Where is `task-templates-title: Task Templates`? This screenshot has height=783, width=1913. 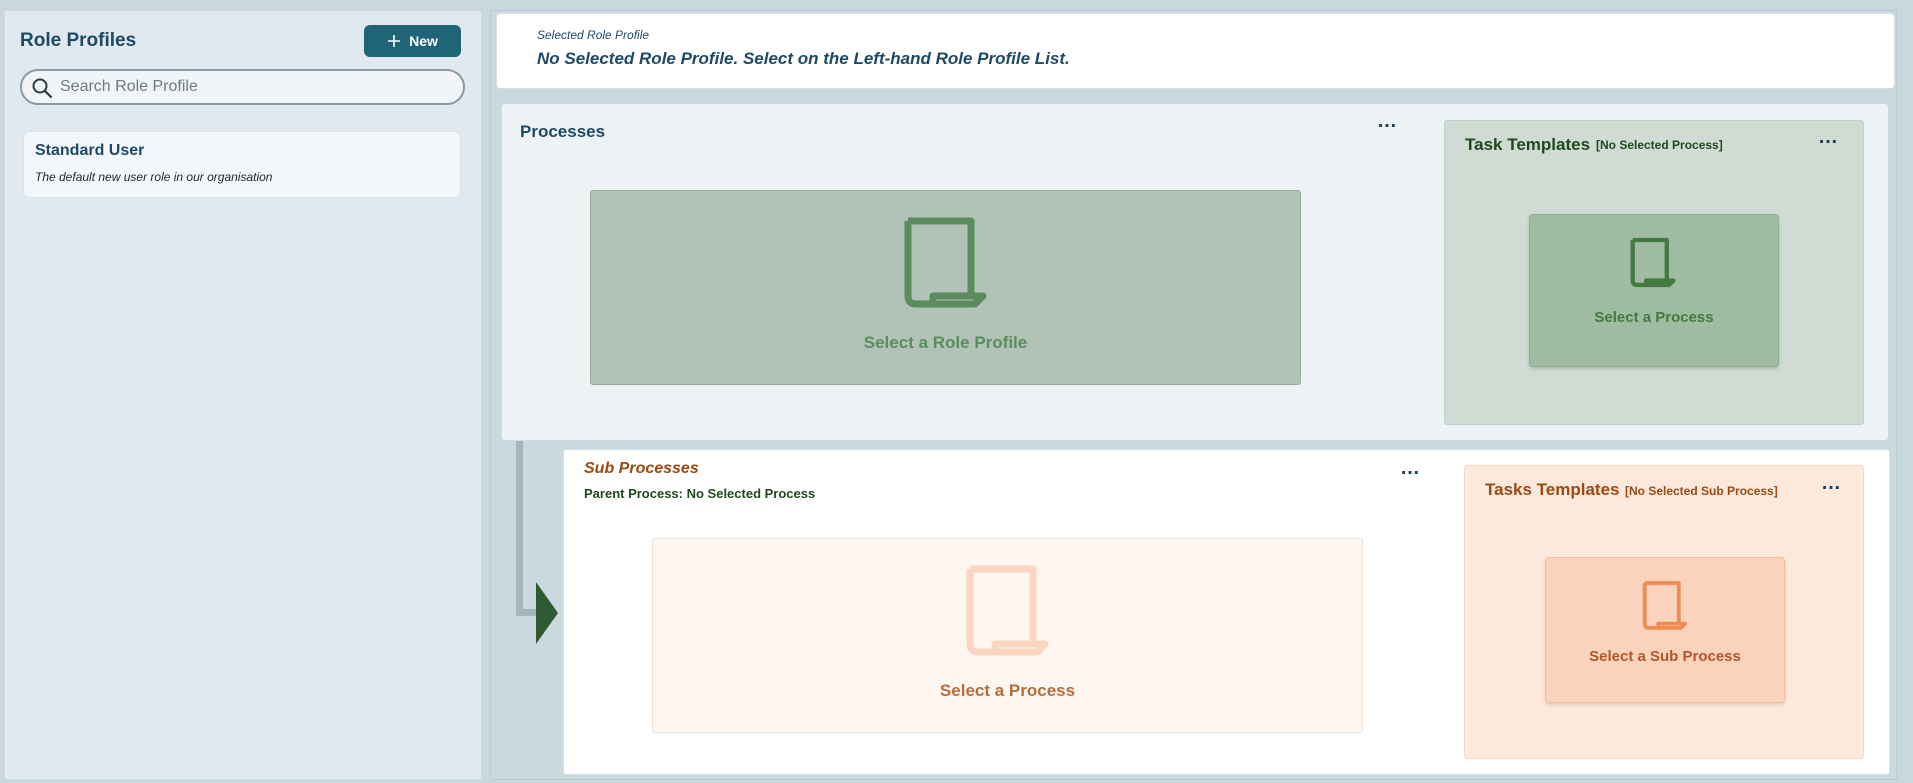 task-templates-title: Task Templates is located at coordinates (1528, 144).